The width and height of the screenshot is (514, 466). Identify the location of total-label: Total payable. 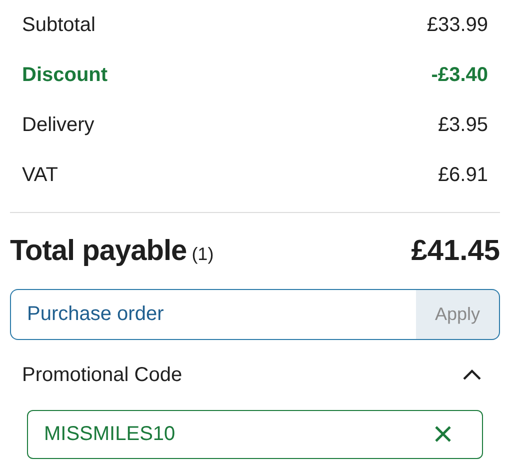
(98, 251).